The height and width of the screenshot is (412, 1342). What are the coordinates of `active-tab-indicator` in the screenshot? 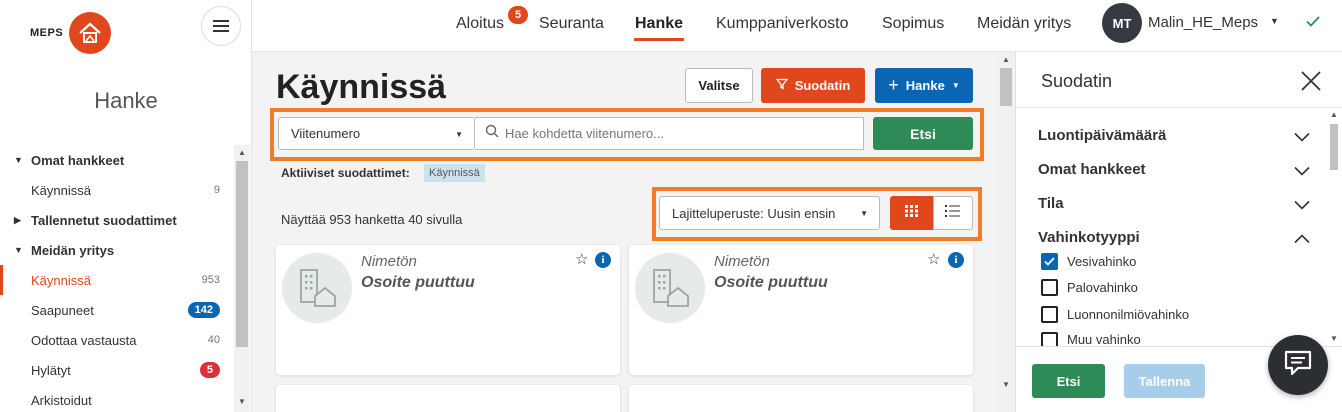 It's located at (659, 39).